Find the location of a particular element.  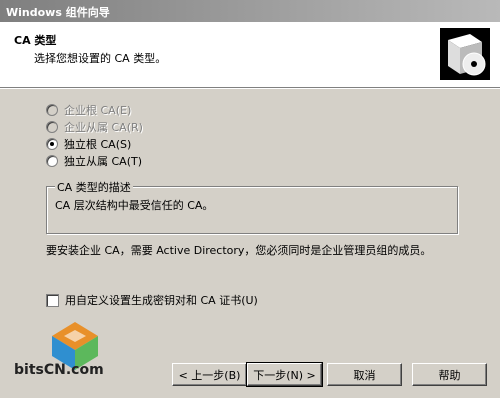

radio-label: 独立从属 CA(T) is located at coordinates (103, 161).